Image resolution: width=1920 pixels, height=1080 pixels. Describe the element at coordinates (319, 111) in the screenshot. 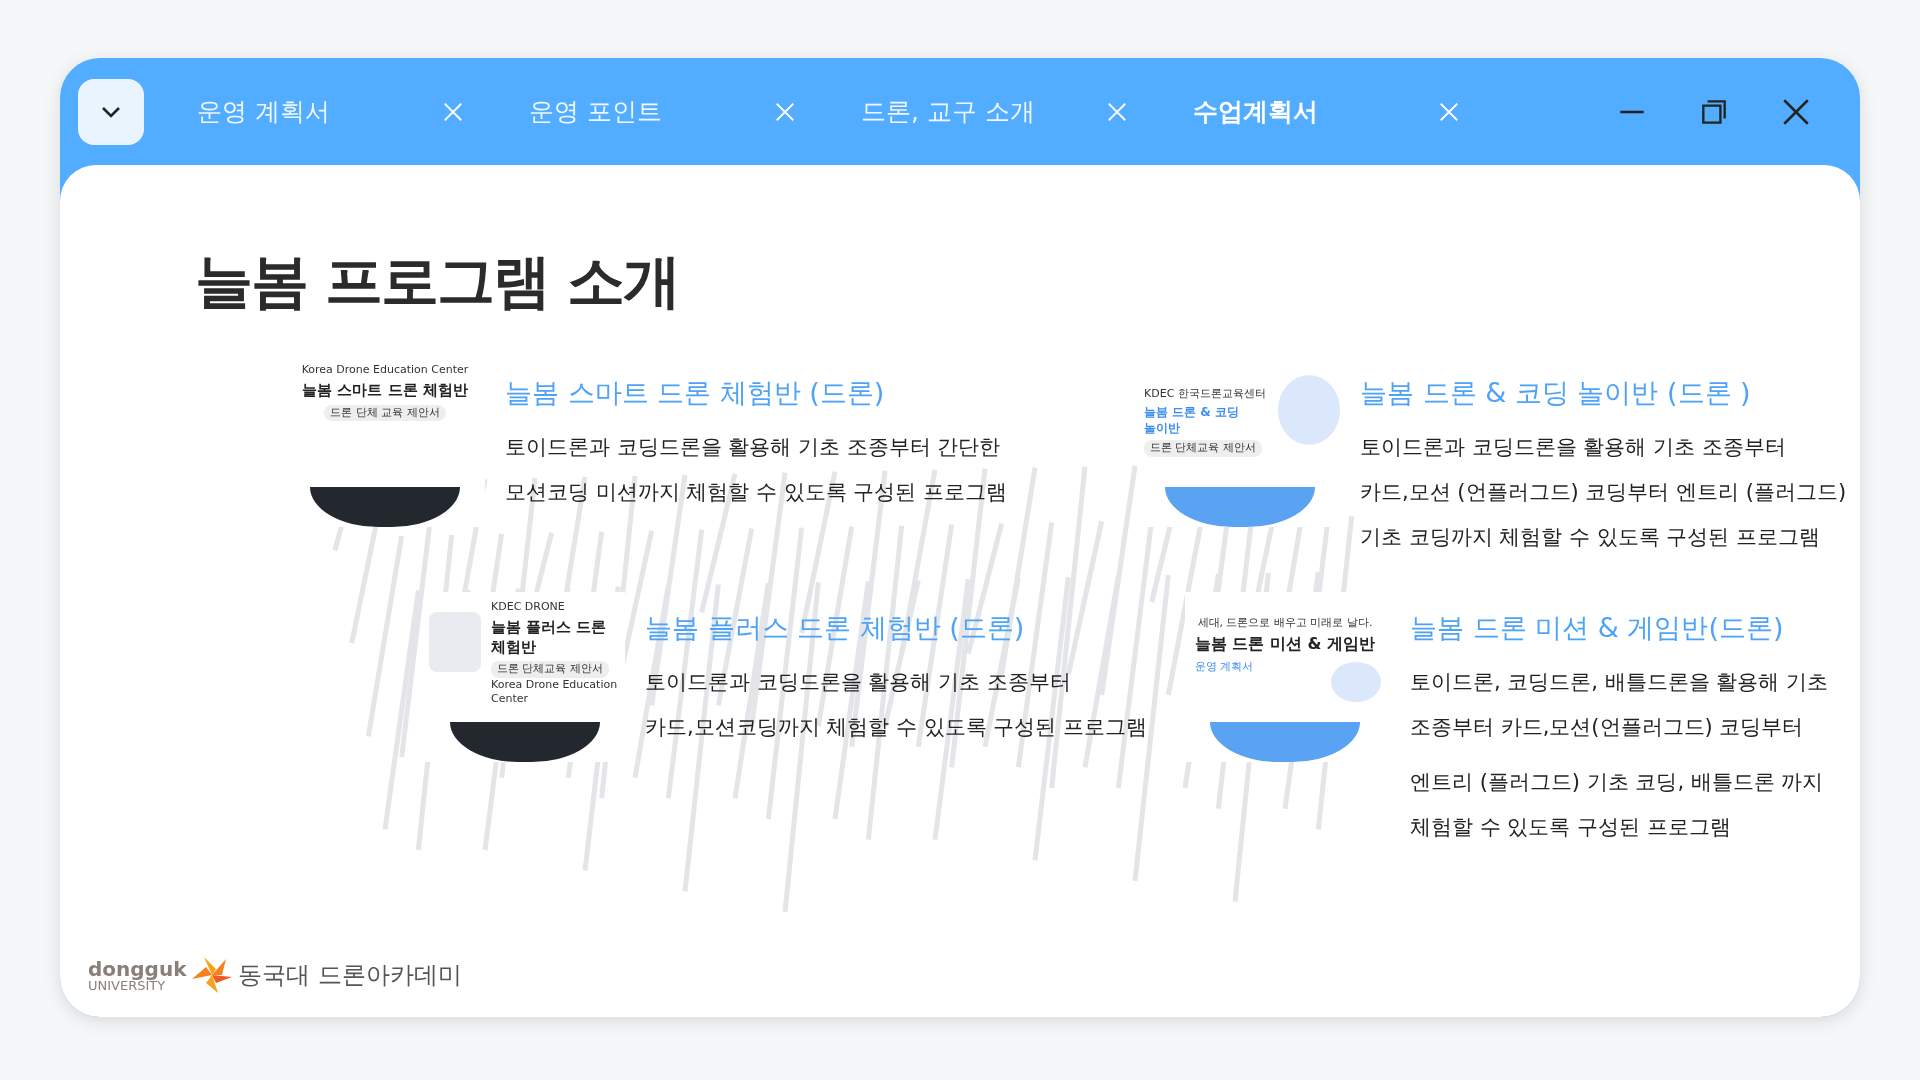

I see `tab: 운영 계획서` at that location.